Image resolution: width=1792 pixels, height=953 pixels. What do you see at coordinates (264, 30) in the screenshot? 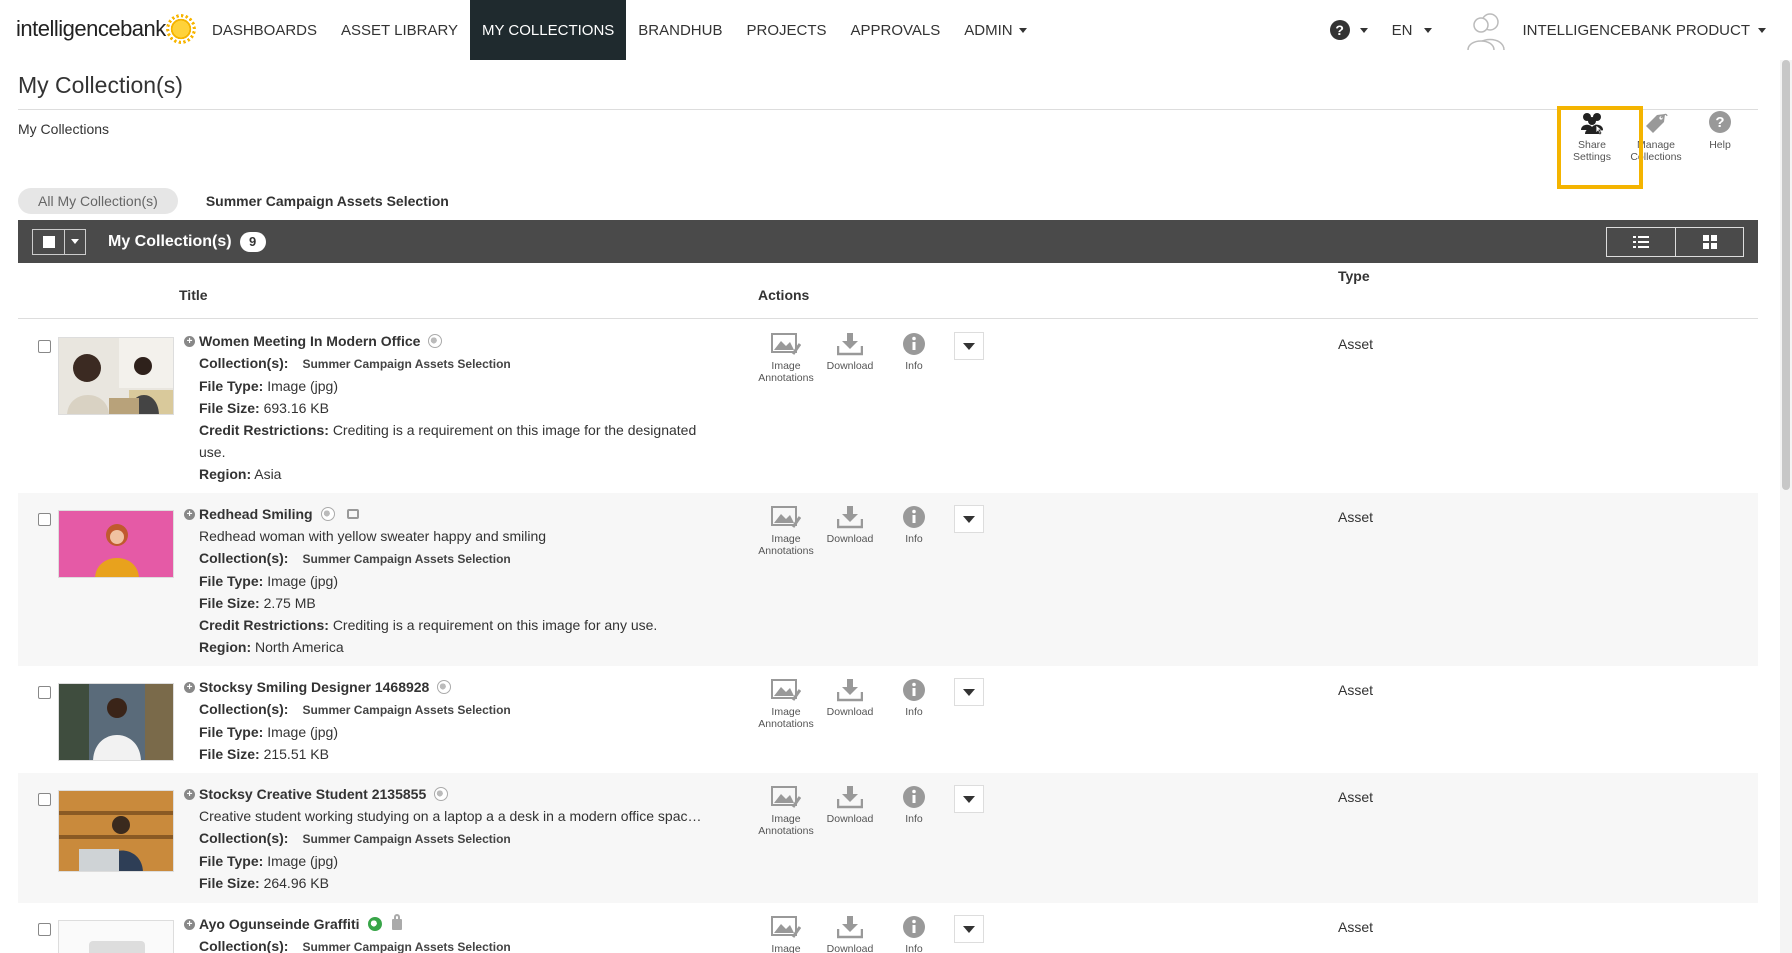
I see `nav-dashboards: DASHBOARDS` at bounding box center [264, 30].